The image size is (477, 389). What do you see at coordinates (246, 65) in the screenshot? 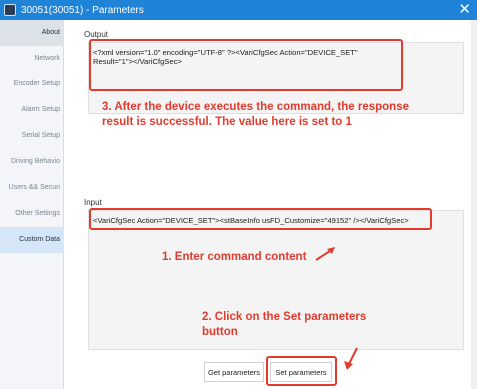
I see `output-highlight` at bounding box center [246, 65].